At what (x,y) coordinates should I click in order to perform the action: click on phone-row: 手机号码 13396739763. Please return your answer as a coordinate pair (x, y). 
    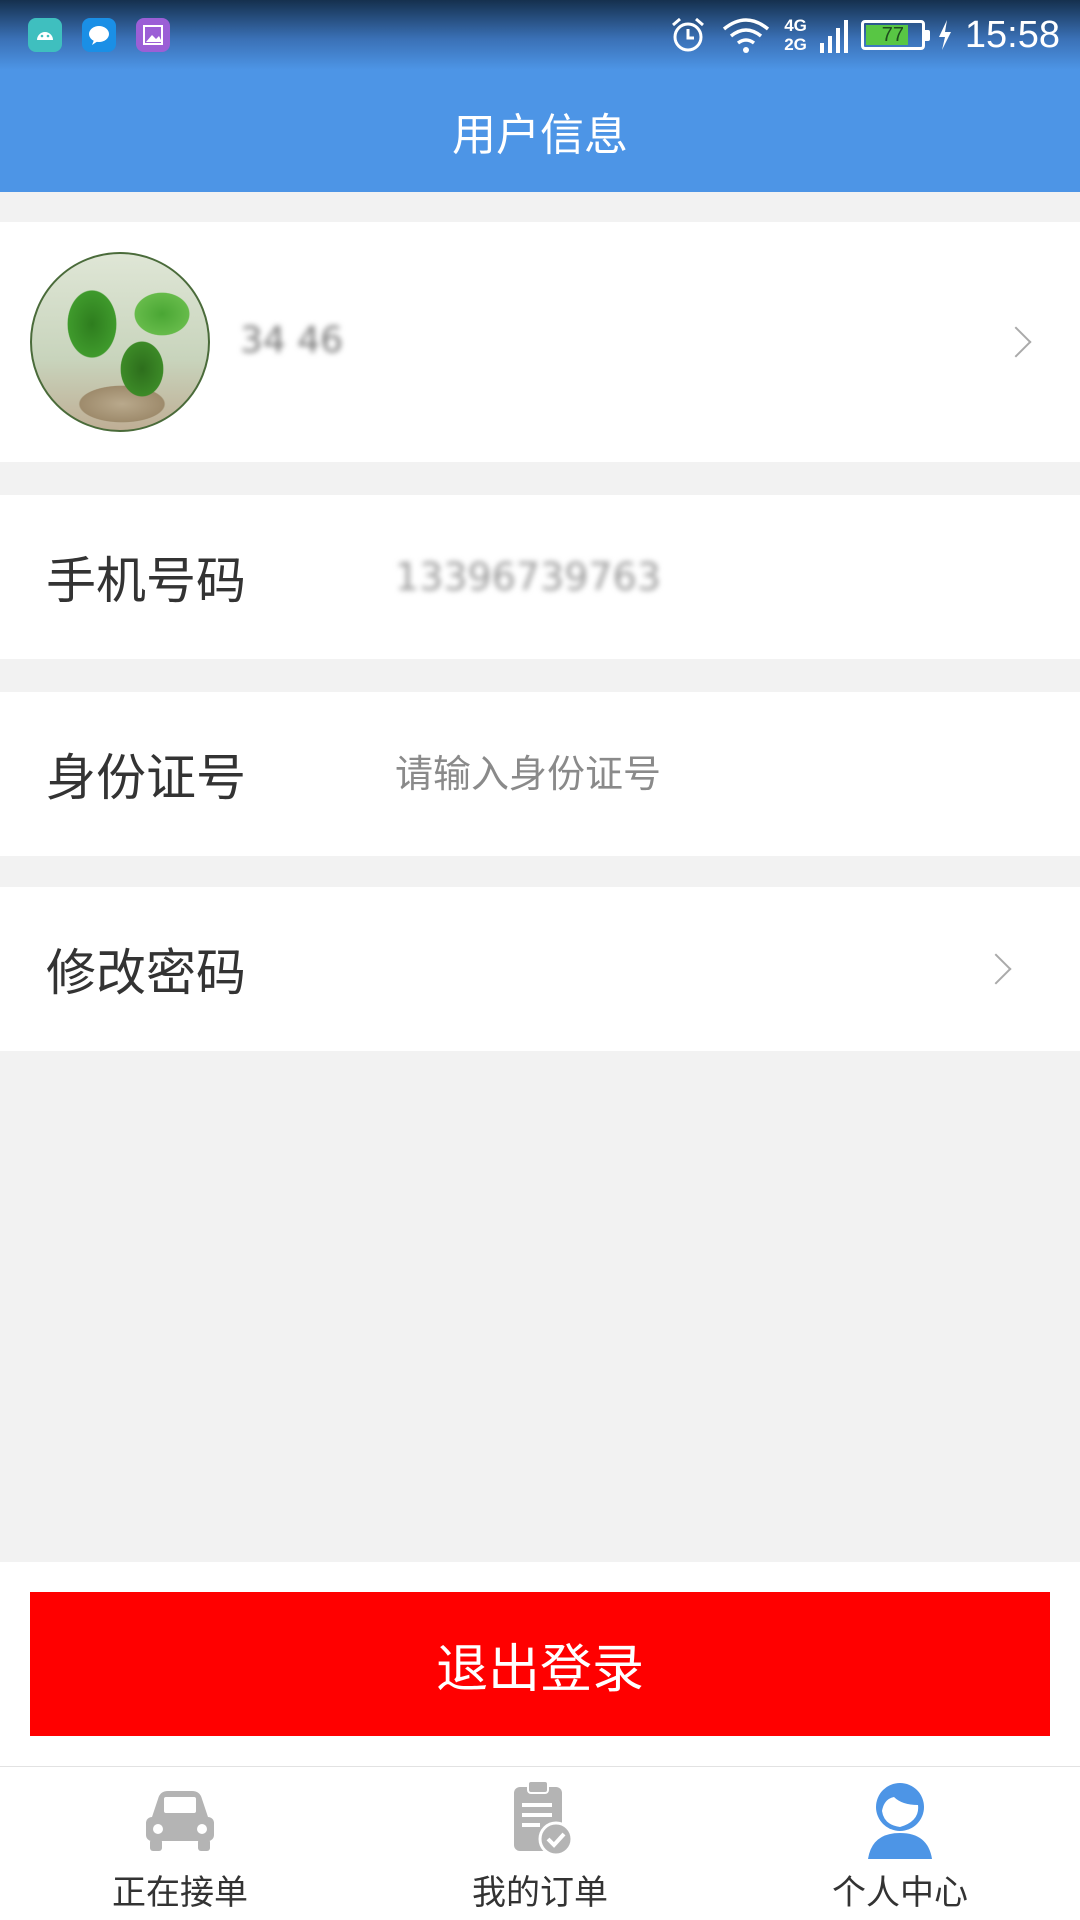
    Looking at the image, I should click on (540, 577).